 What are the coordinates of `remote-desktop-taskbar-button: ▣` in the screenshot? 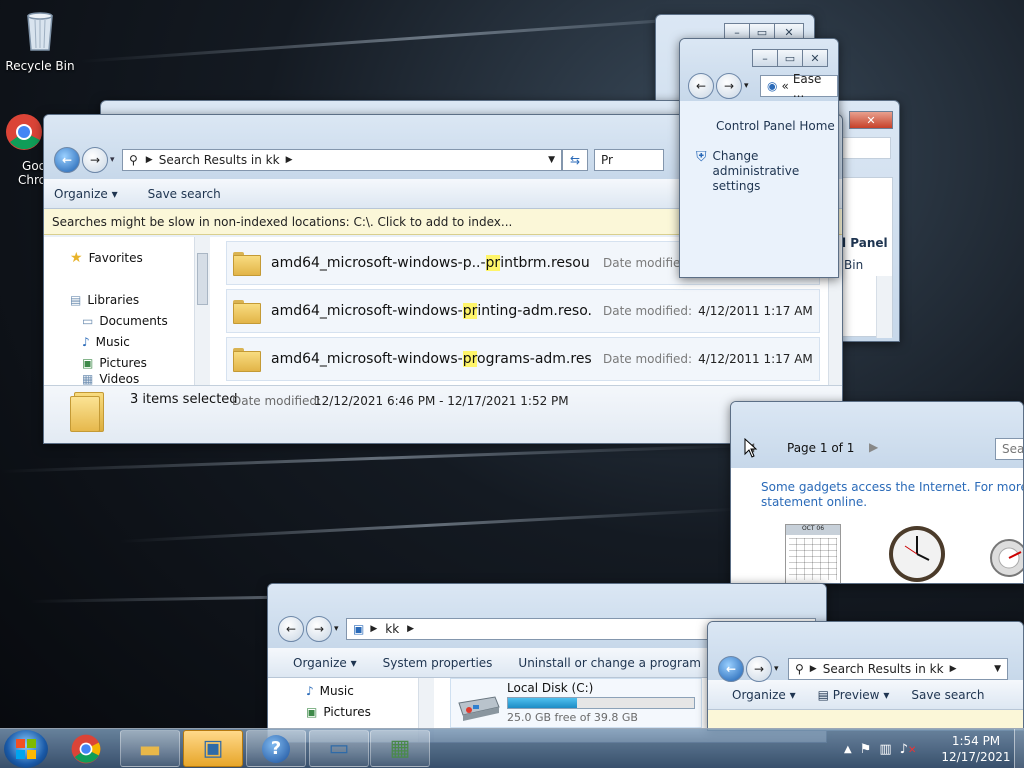 It's located at (213, 748).